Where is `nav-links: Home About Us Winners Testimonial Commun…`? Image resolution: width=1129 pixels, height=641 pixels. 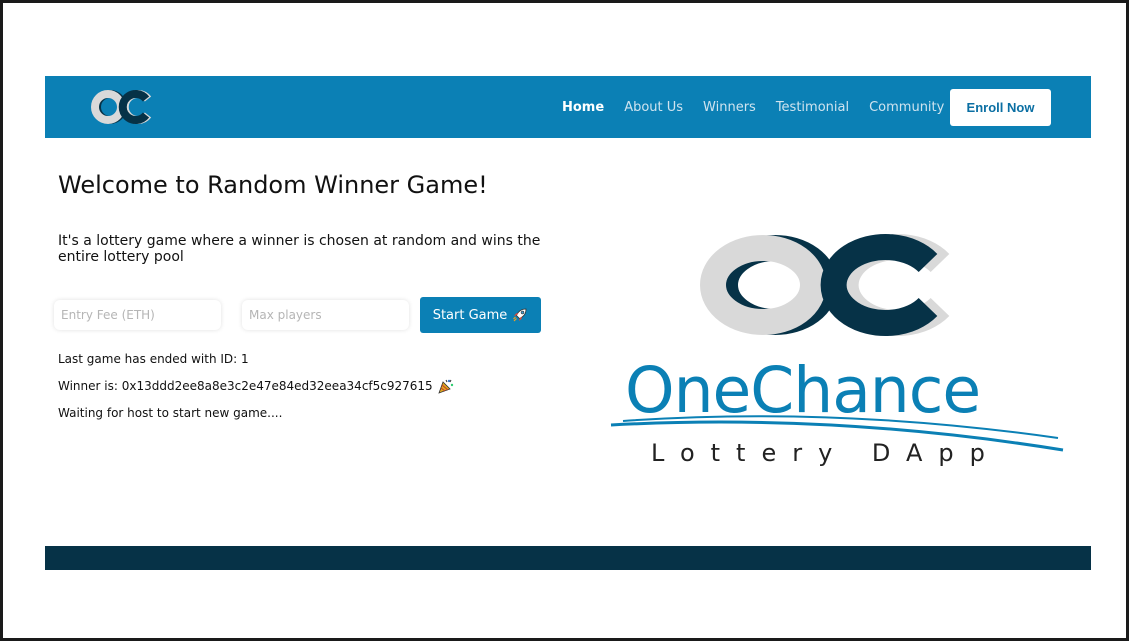
nav-links: Home About Us Winners Testimonial Commun… is located at coordinates (763, 107).